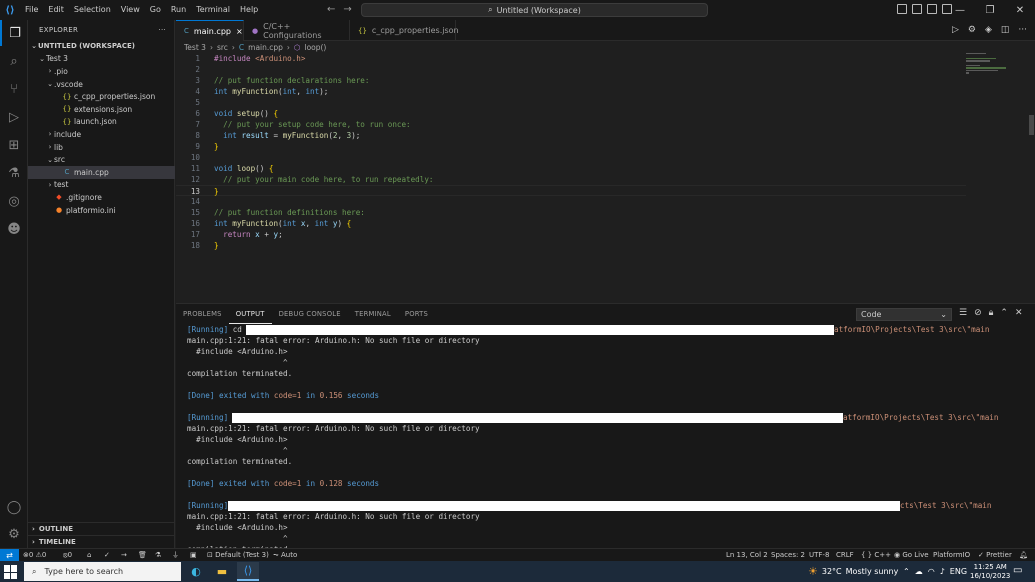  What do you see at coordinates (310, 314) in the screenshot?
I see `tab-debug-console: DEBUG CONSOLE` at bounding box center [310, 314].